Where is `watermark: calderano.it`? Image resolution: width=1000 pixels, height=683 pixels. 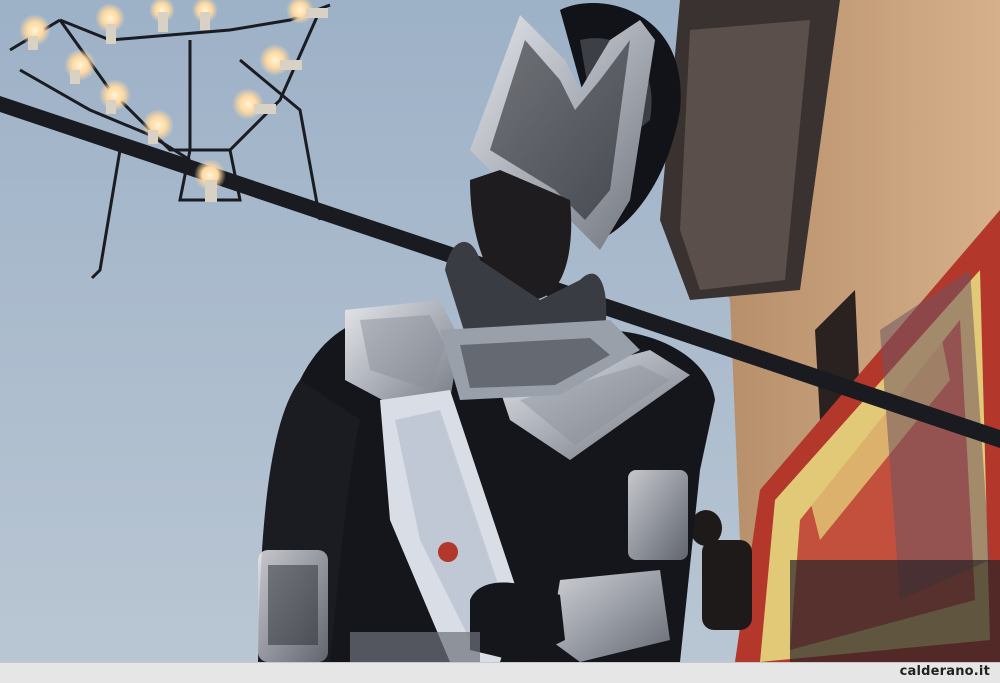
watermark: calderano.it is located at coordinates (944, 671).